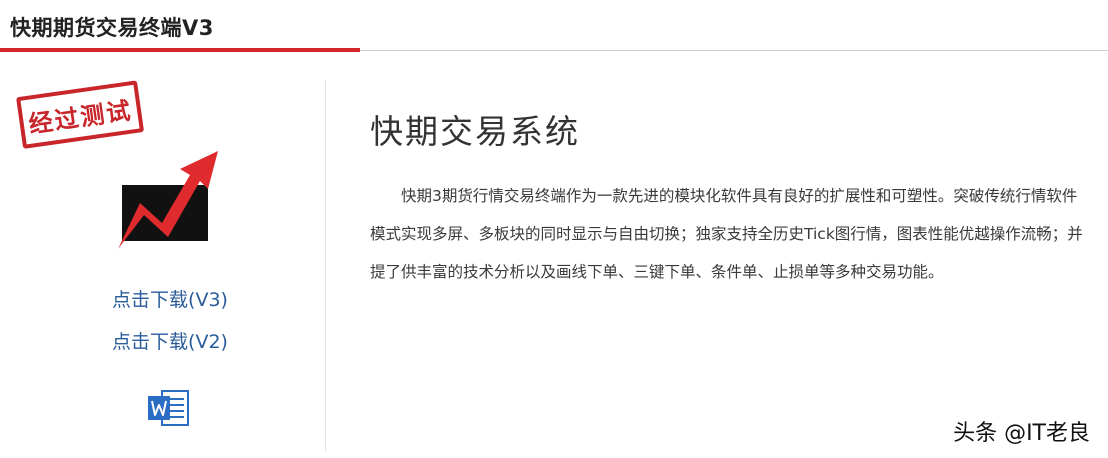 The height and width of the screenshot is (458, 1108). Describe the element at coordinates (170, 340) in the screenshot. I see `download-v2-link: 点击下载(V2)` at that location.